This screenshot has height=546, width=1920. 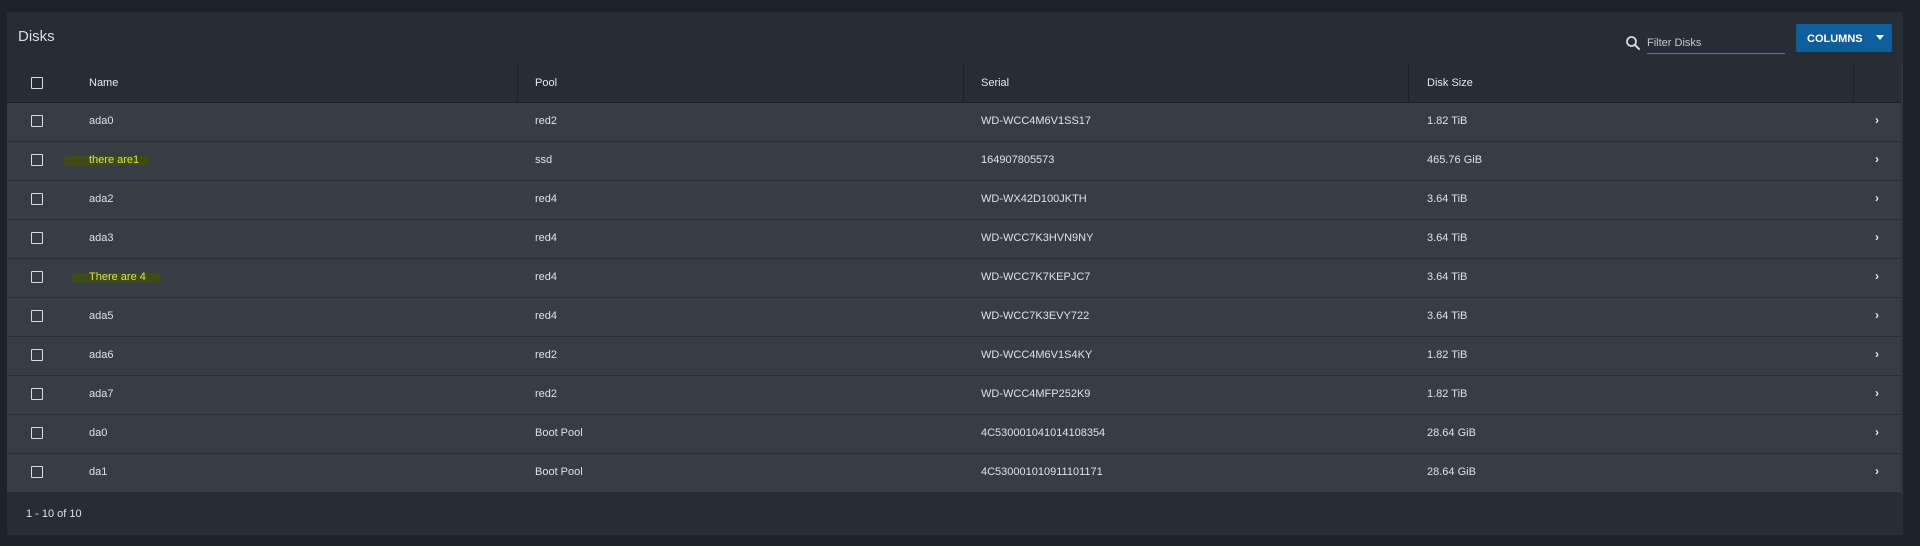 I want to click on table-row: ada6 red2 WD-WCC4M6V1S4KY 1.82 TiB ›, so click(x=955, y=356).